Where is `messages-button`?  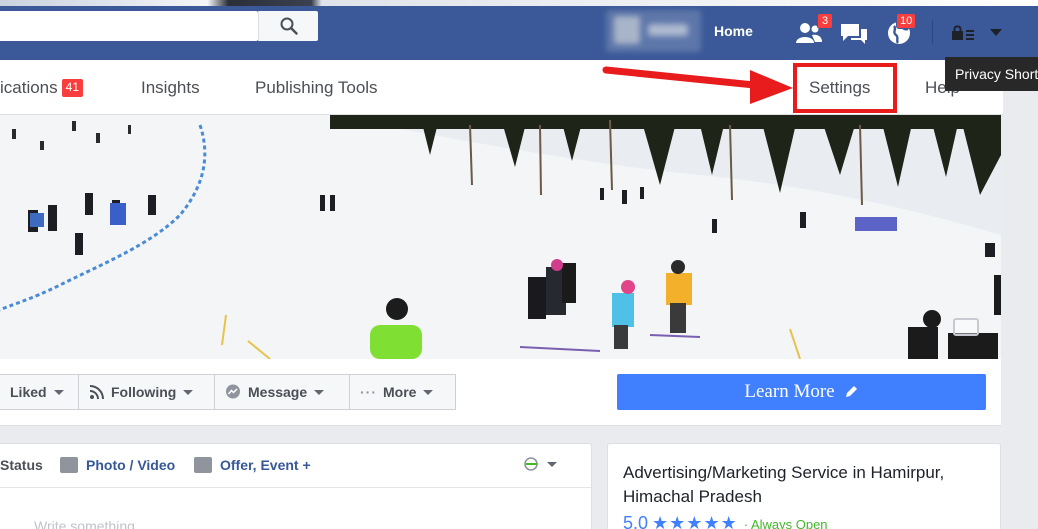
messages-button is located at coordinates (854, 33).